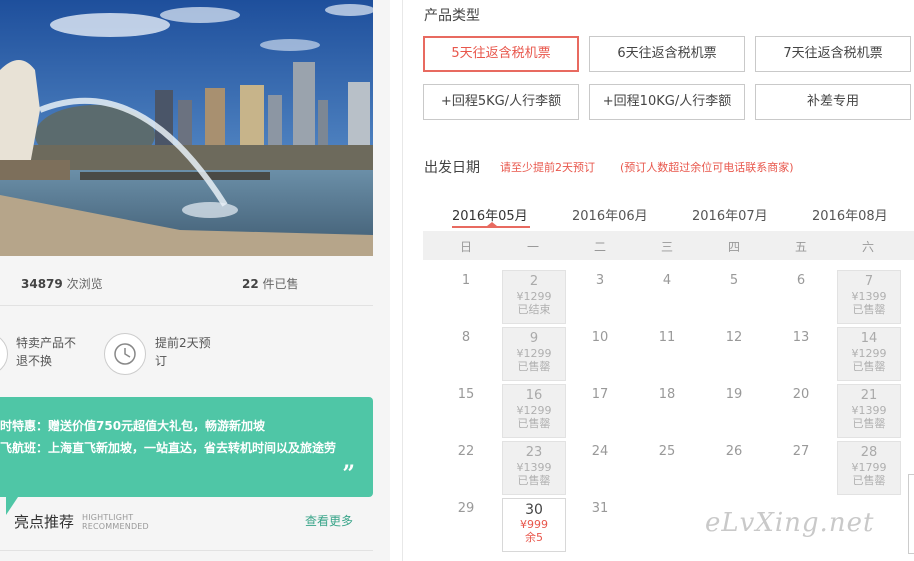 The height and width of the screenshot is (561, 914). I want to click on calendar-day-priced: 28 ¥1799 已售罄, so click(869, 468).